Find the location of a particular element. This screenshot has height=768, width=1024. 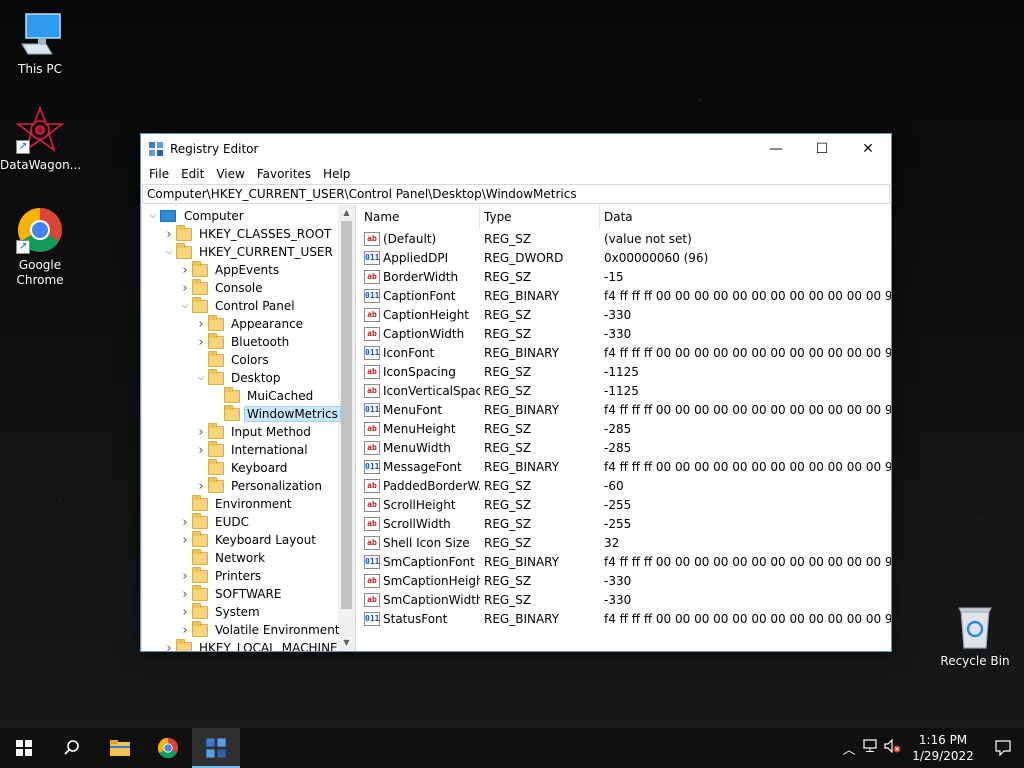

chevron-up-icon: ︿ is located at coordinates (849, 748).